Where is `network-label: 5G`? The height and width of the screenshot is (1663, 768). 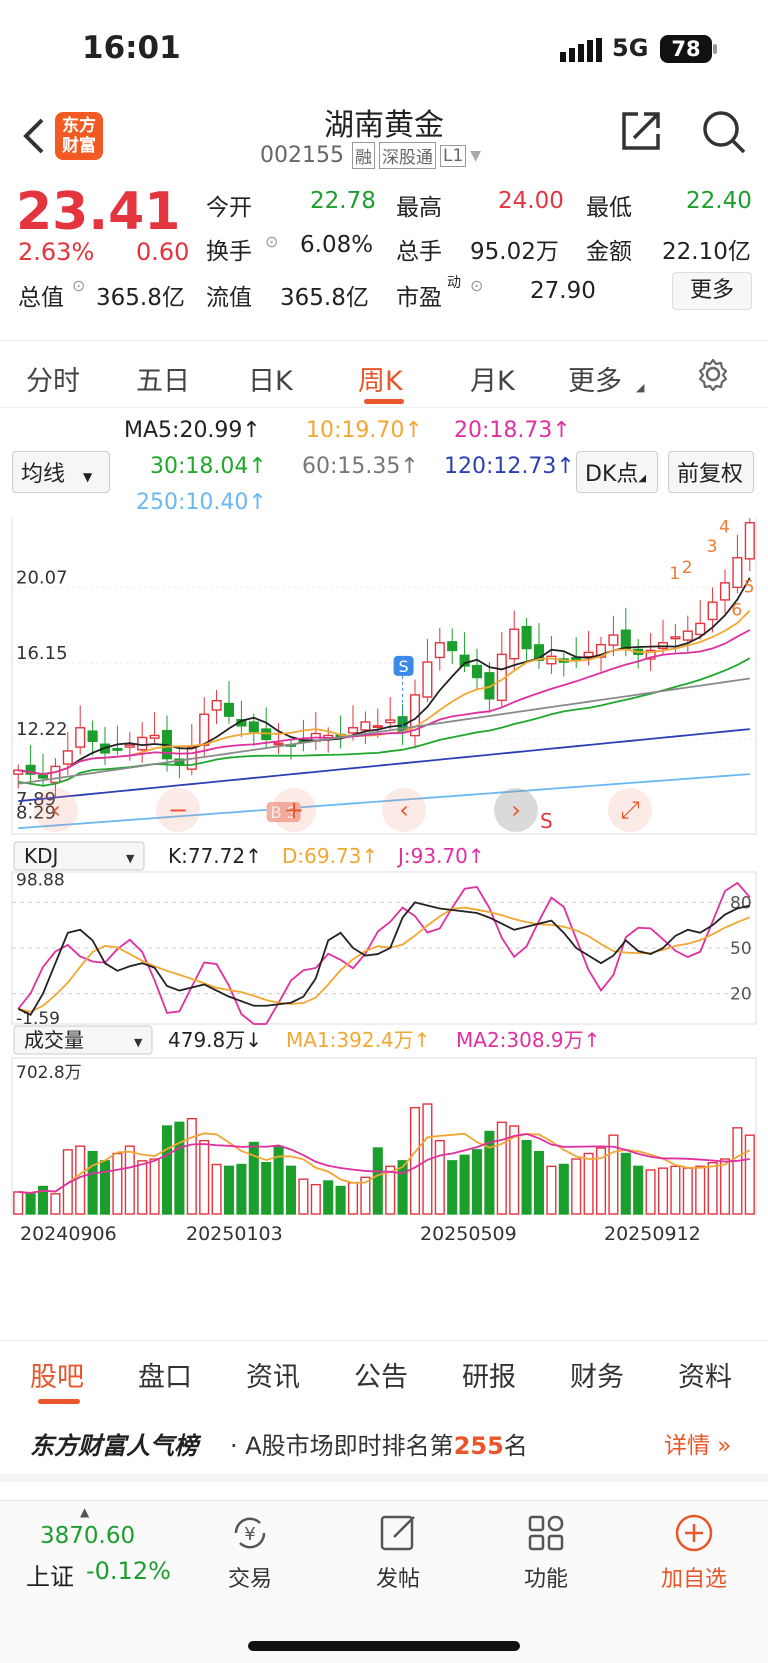
network-label: 5G is located at coordinates (630, 48).